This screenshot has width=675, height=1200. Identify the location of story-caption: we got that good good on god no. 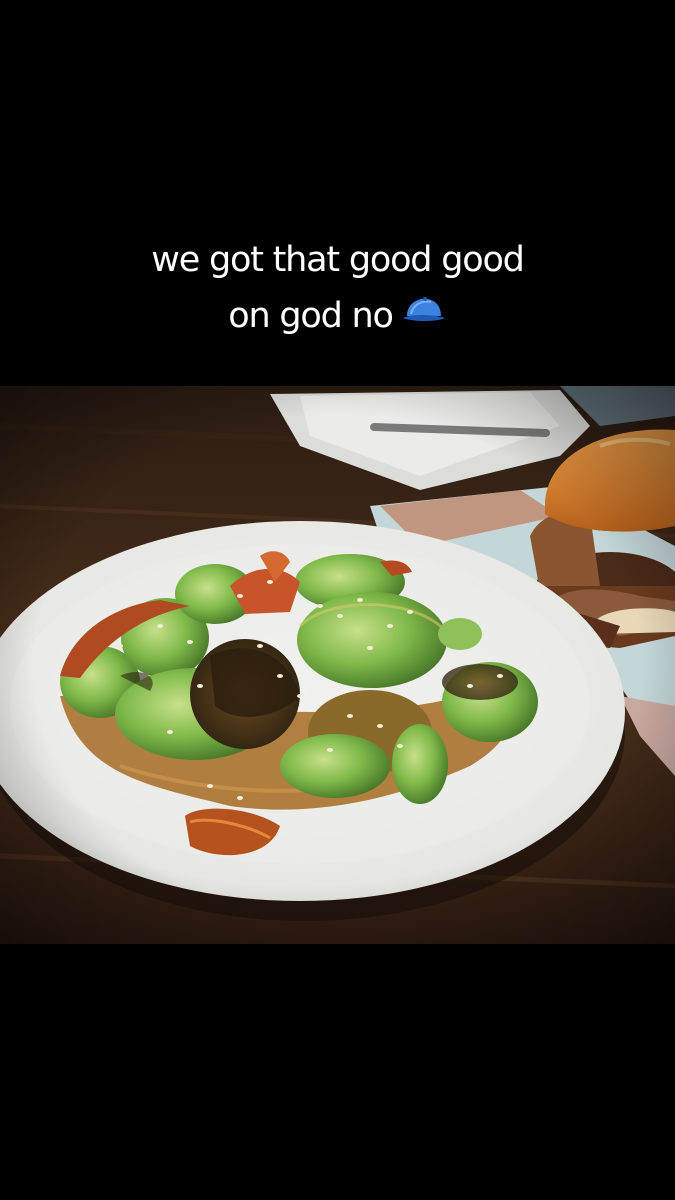
(337, 288).